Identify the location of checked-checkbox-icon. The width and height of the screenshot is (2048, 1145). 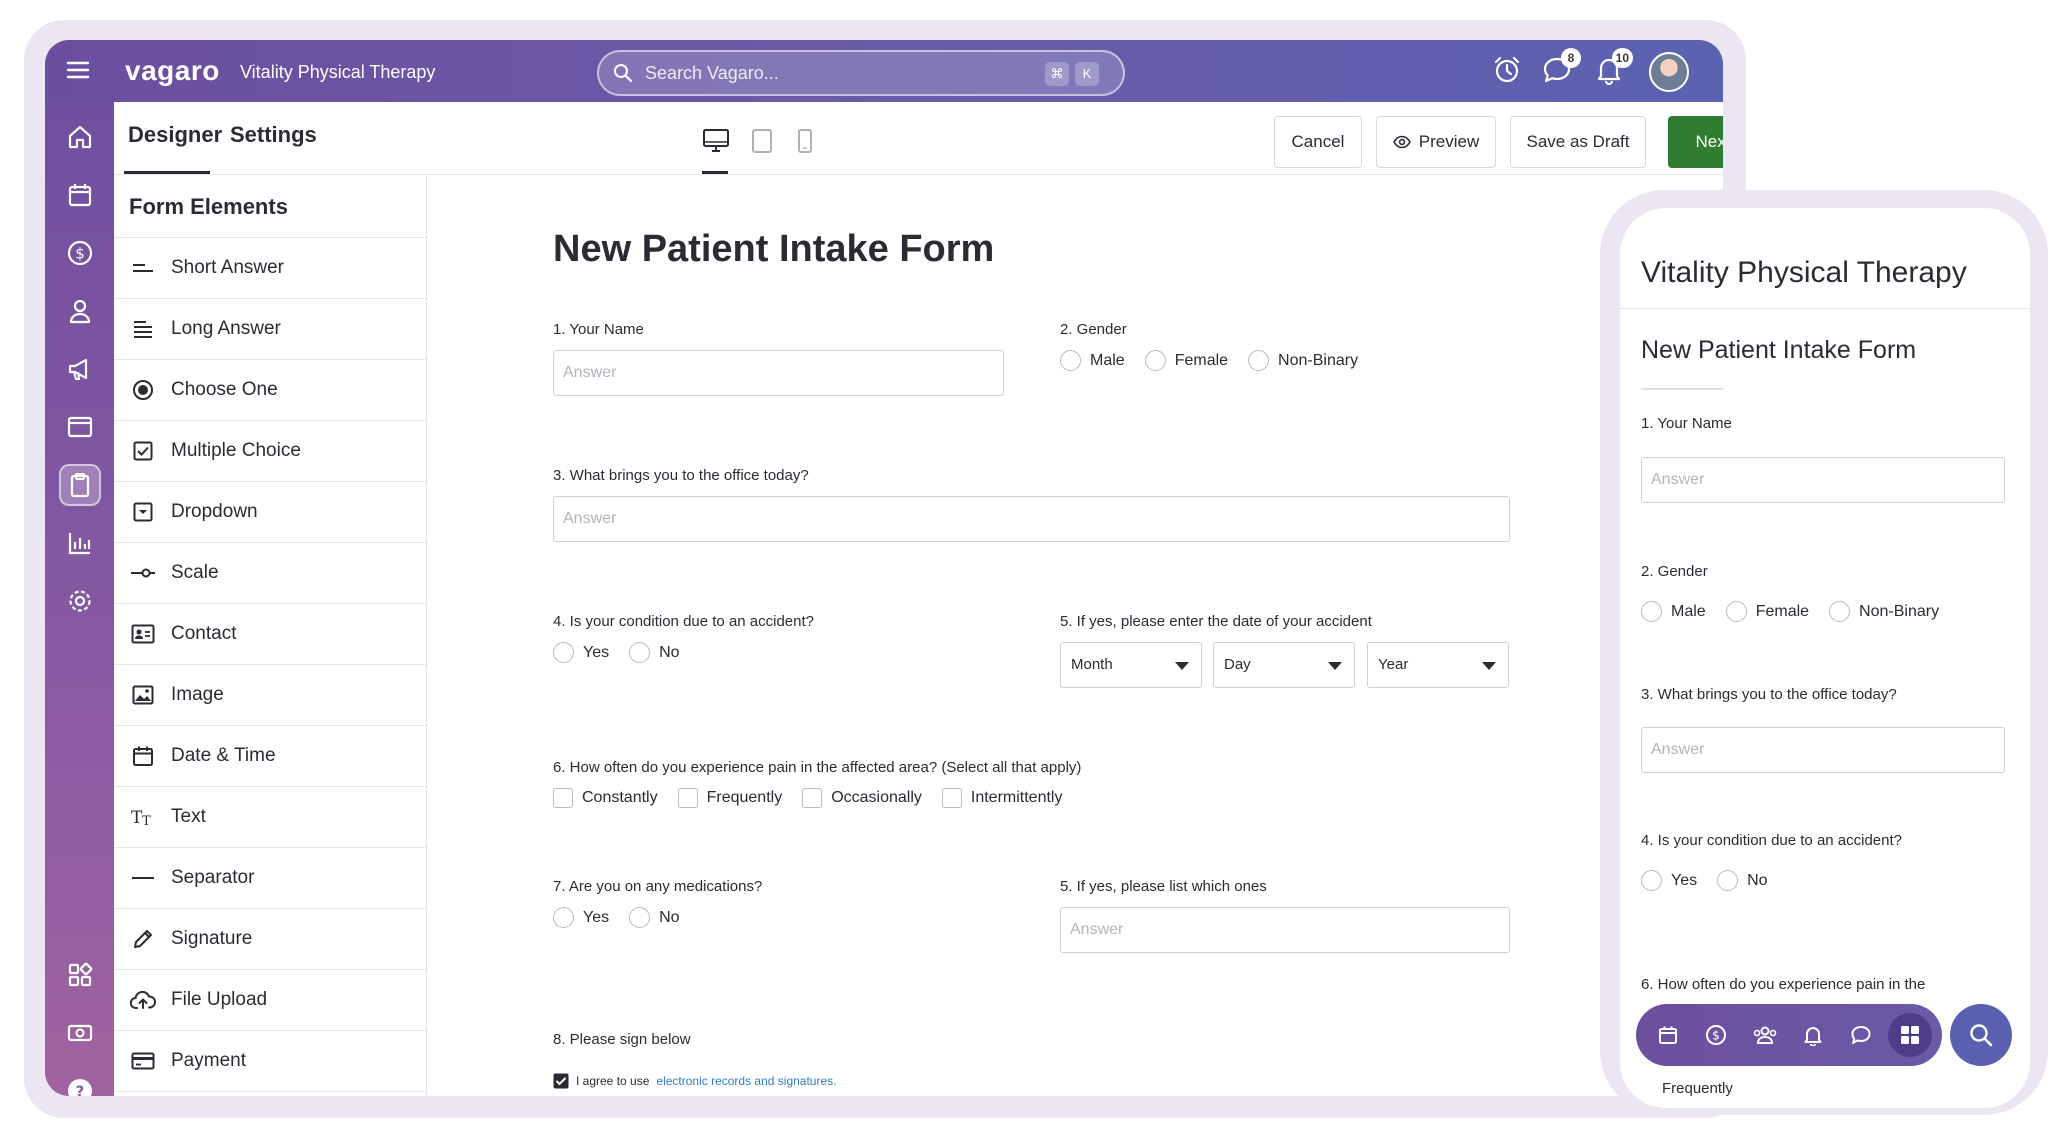
(561, 1081).